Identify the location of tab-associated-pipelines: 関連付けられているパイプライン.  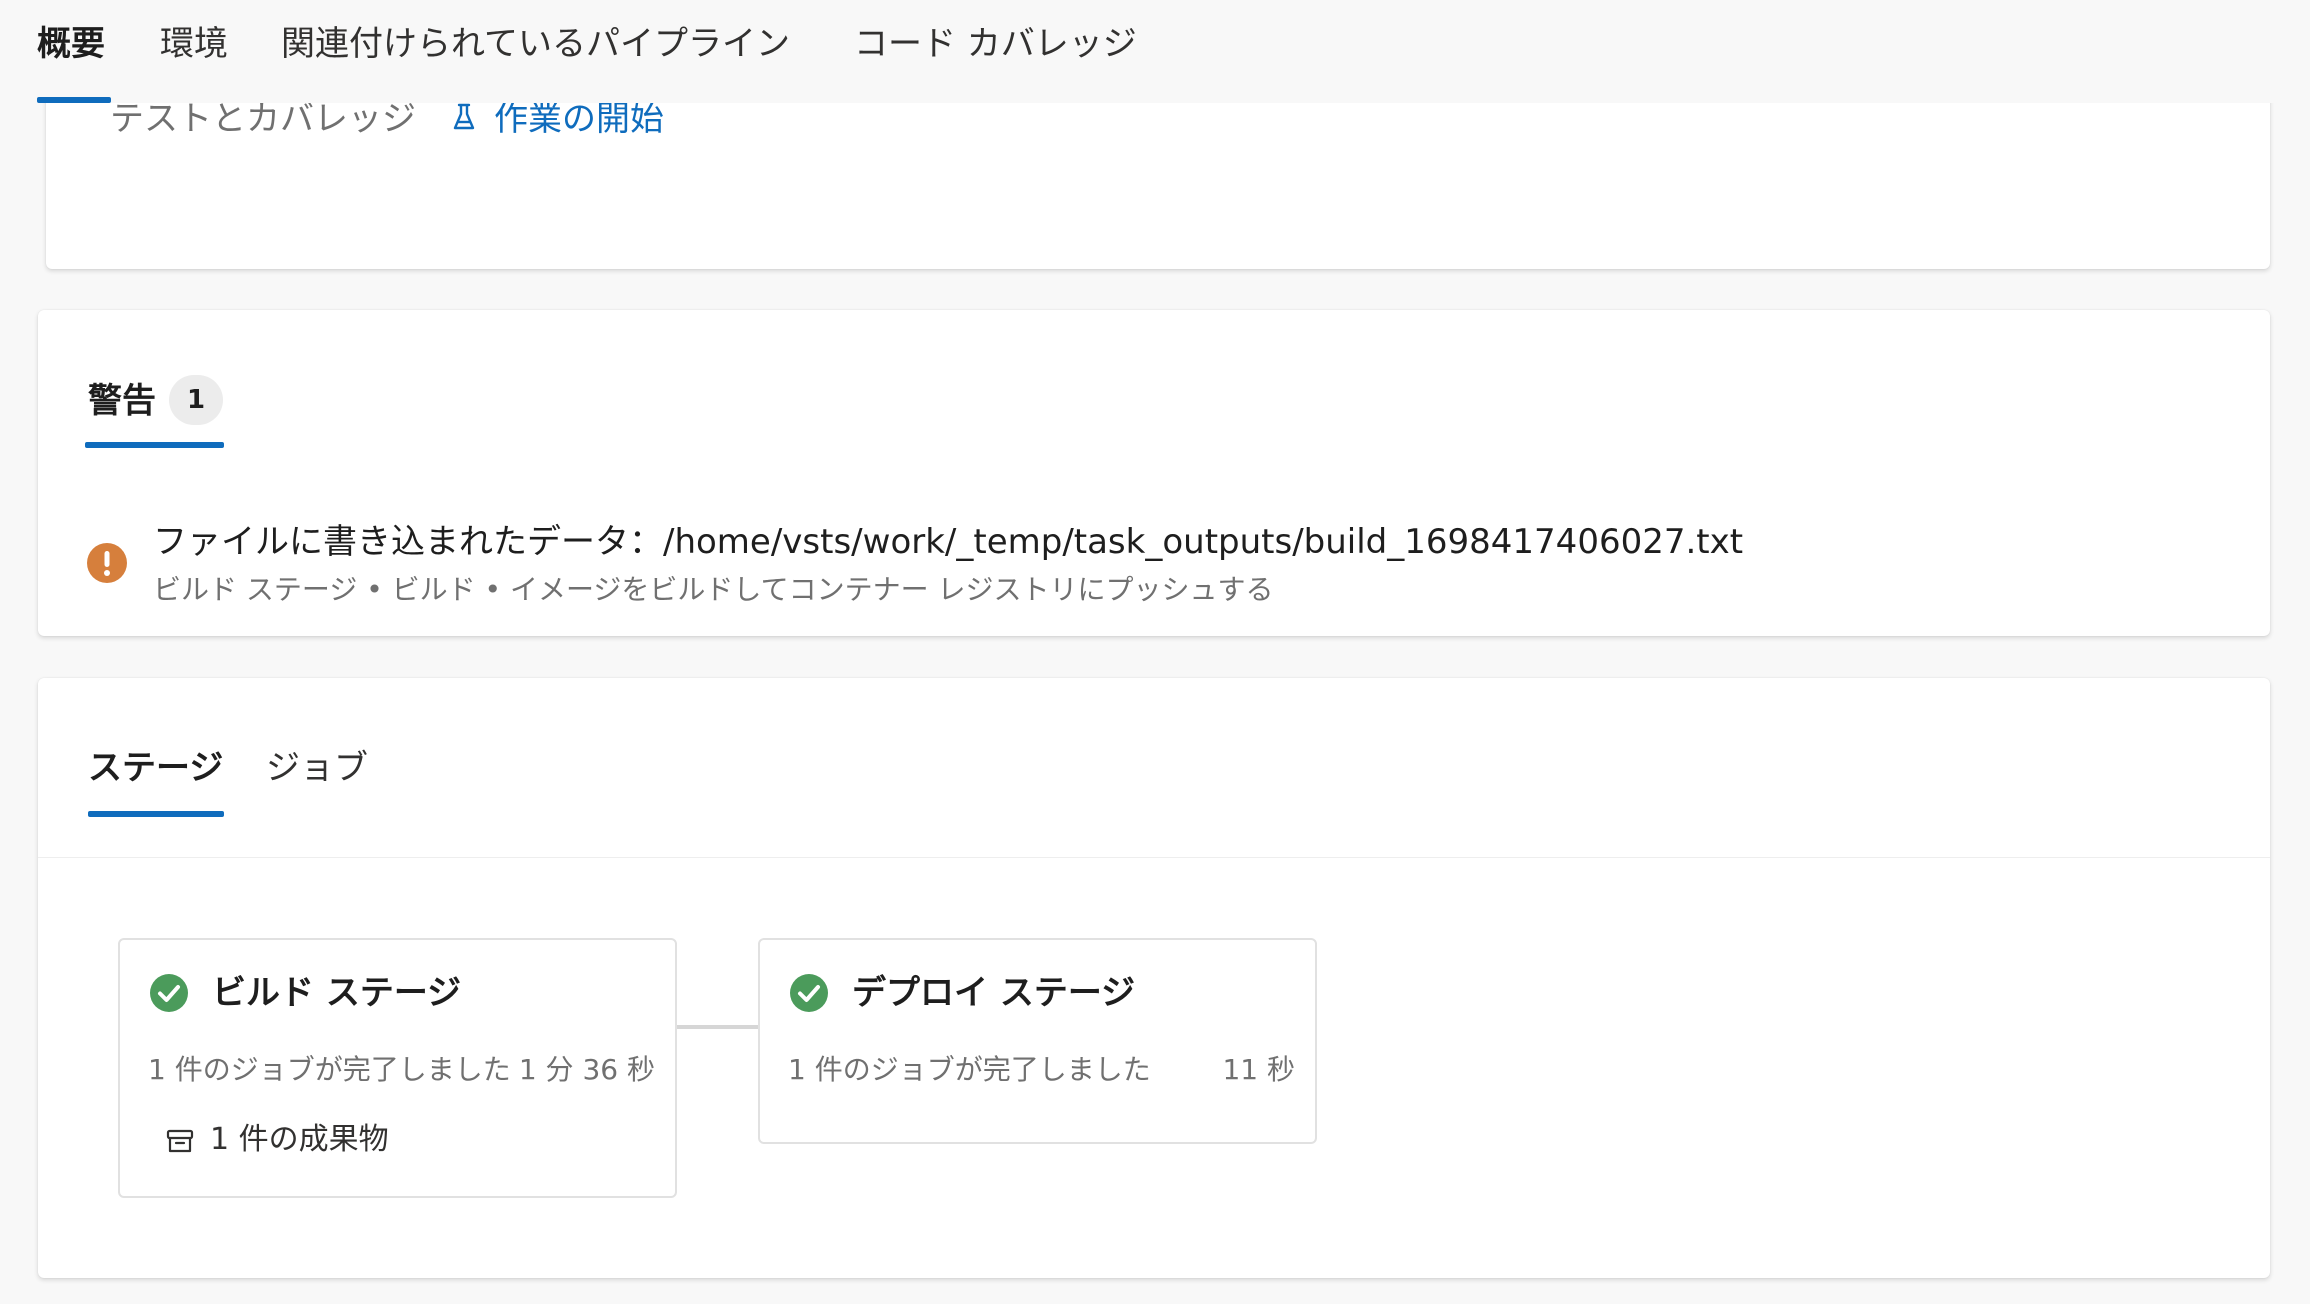
(535, 44).